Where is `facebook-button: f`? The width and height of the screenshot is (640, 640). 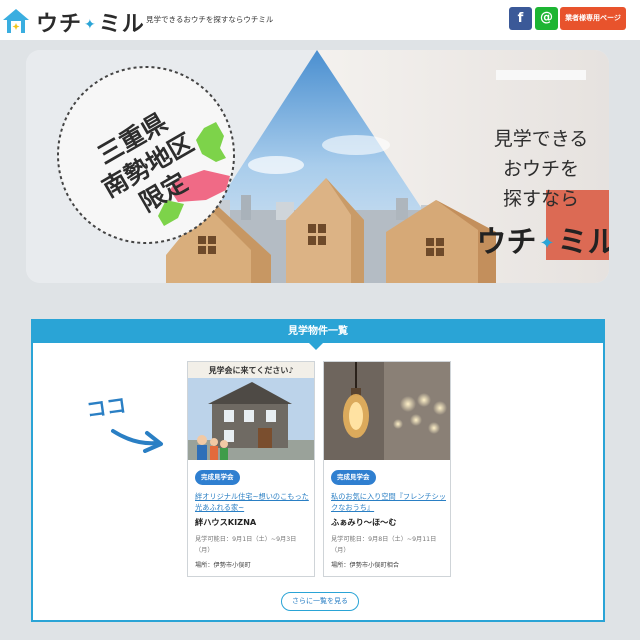
facebook-button: f is located at coordinates (520, 18).